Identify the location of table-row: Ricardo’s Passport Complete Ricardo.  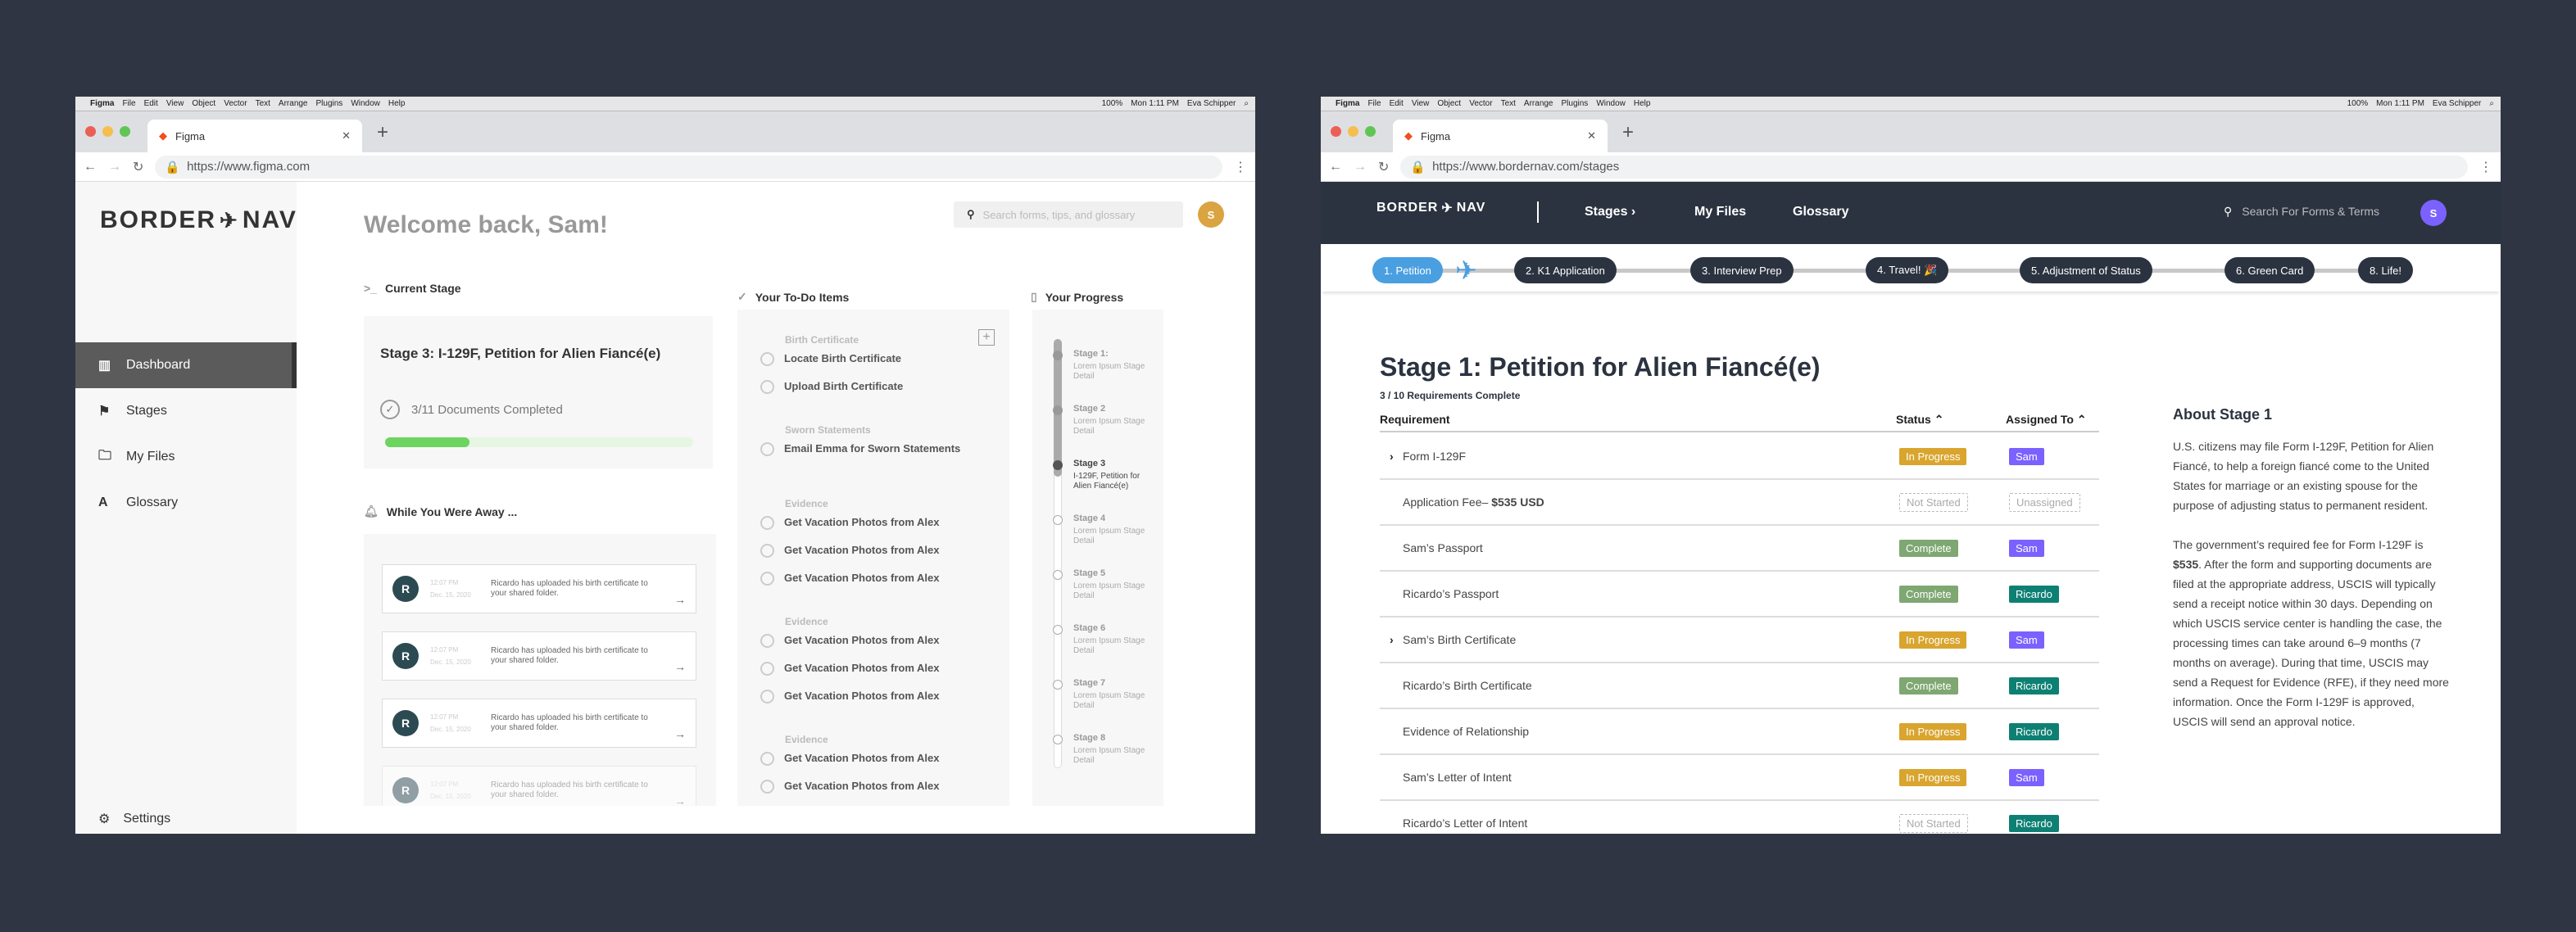
(1739, 595).